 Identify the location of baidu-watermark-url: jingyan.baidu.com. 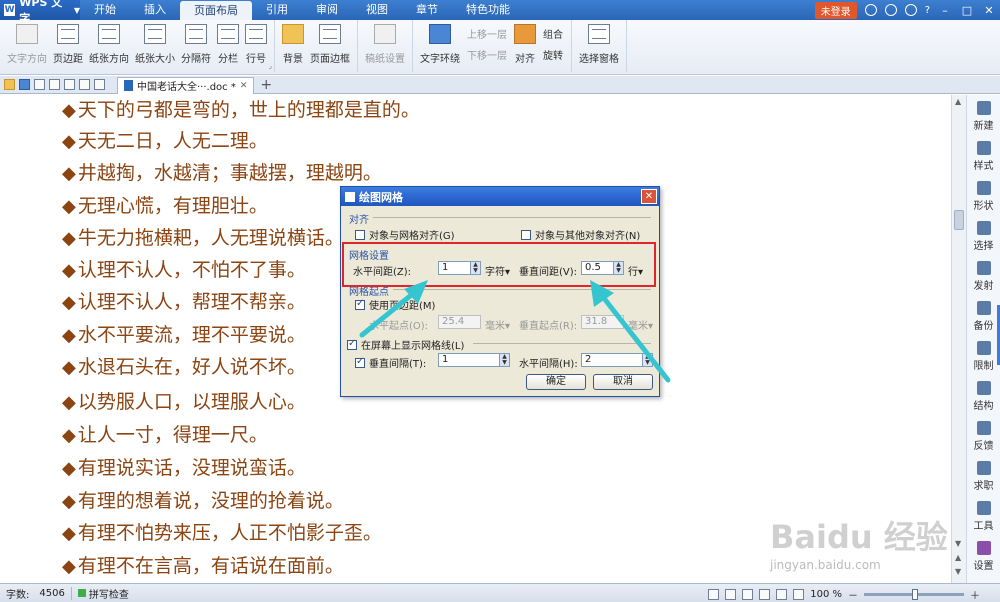
(825, 565).